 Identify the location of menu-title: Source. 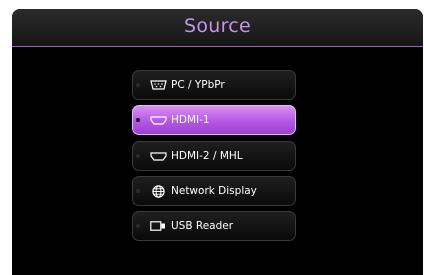
(217, 26).